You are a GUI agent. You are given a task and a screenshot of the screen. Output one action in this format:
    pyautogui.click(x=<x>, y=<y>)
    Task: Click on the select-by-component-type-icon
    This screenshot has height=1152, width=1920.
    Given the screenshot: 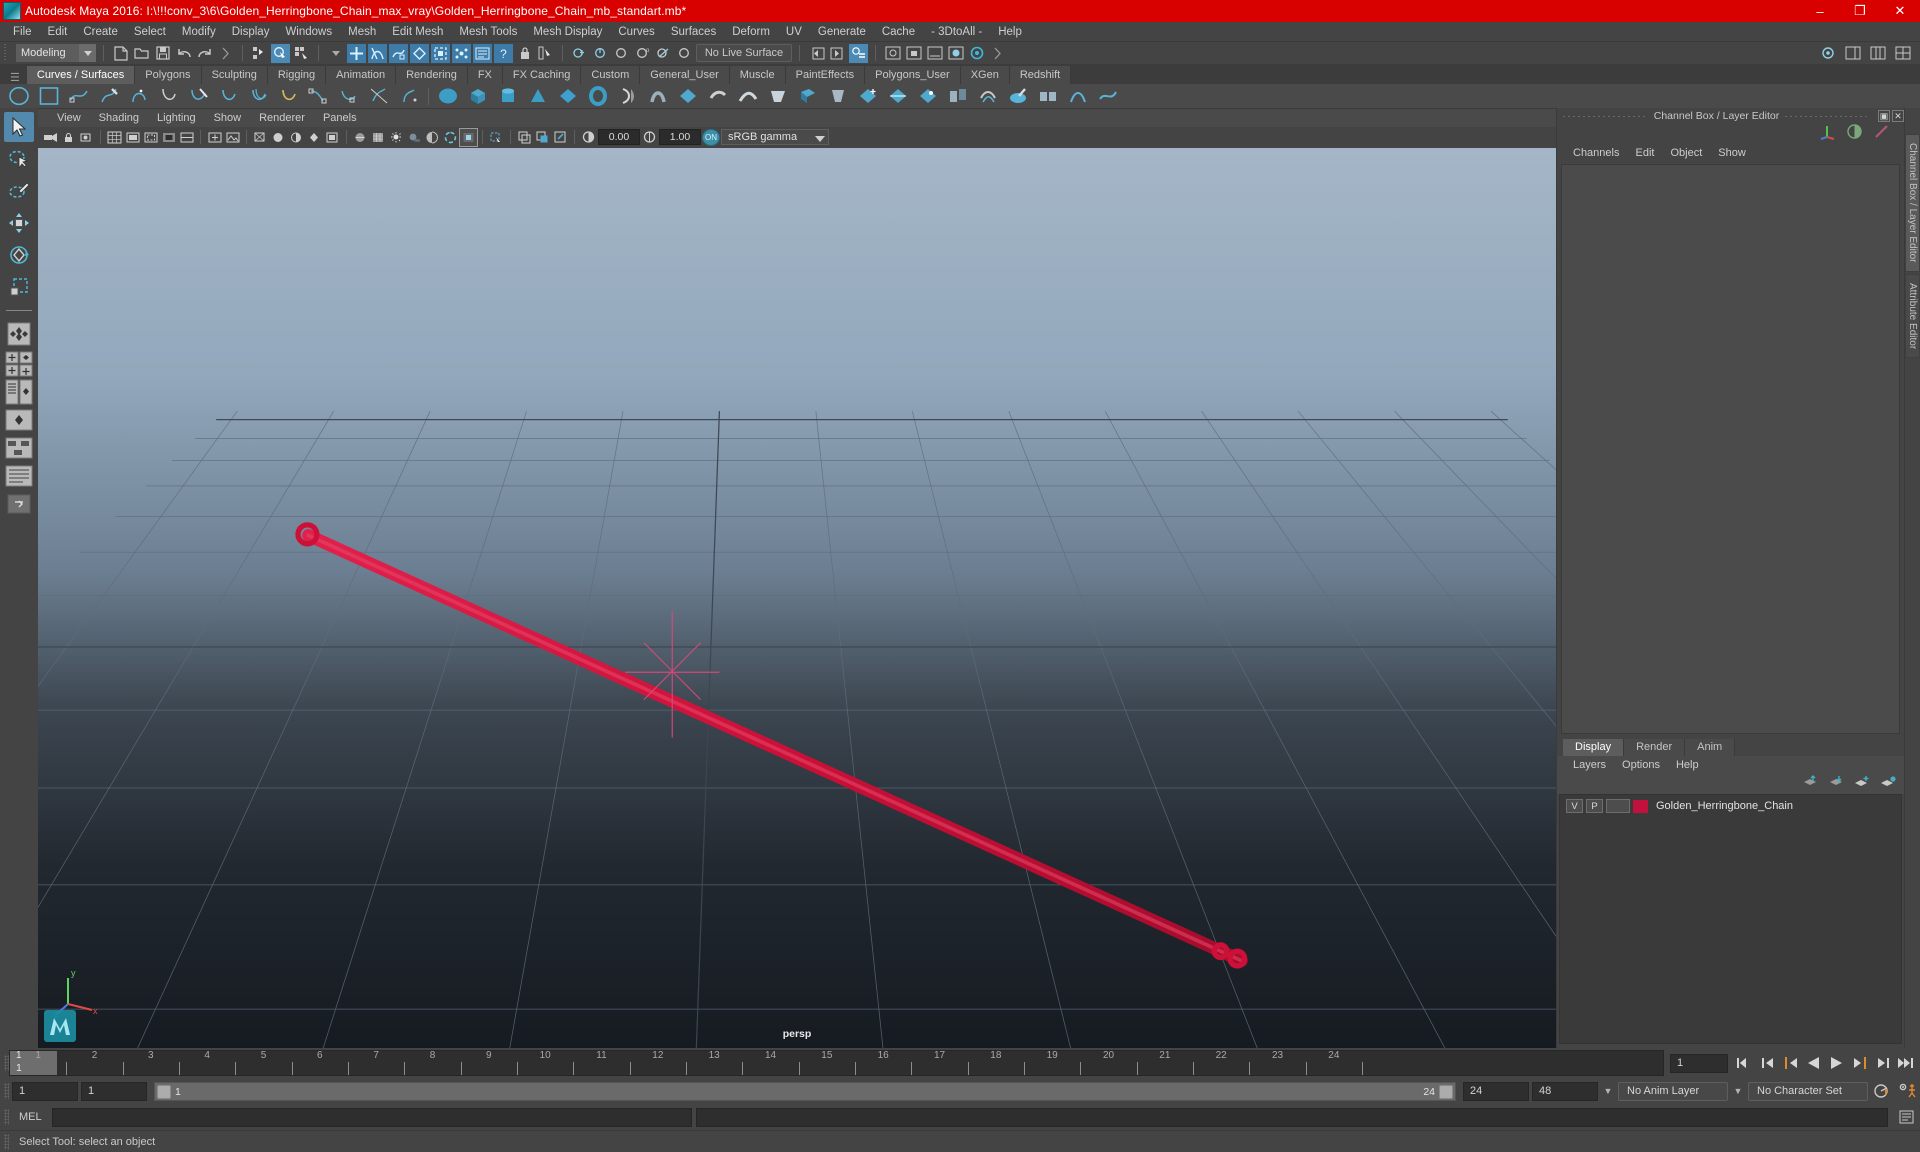 What is the action you would take?
    pyautogui.click(x=301, y=53)
    